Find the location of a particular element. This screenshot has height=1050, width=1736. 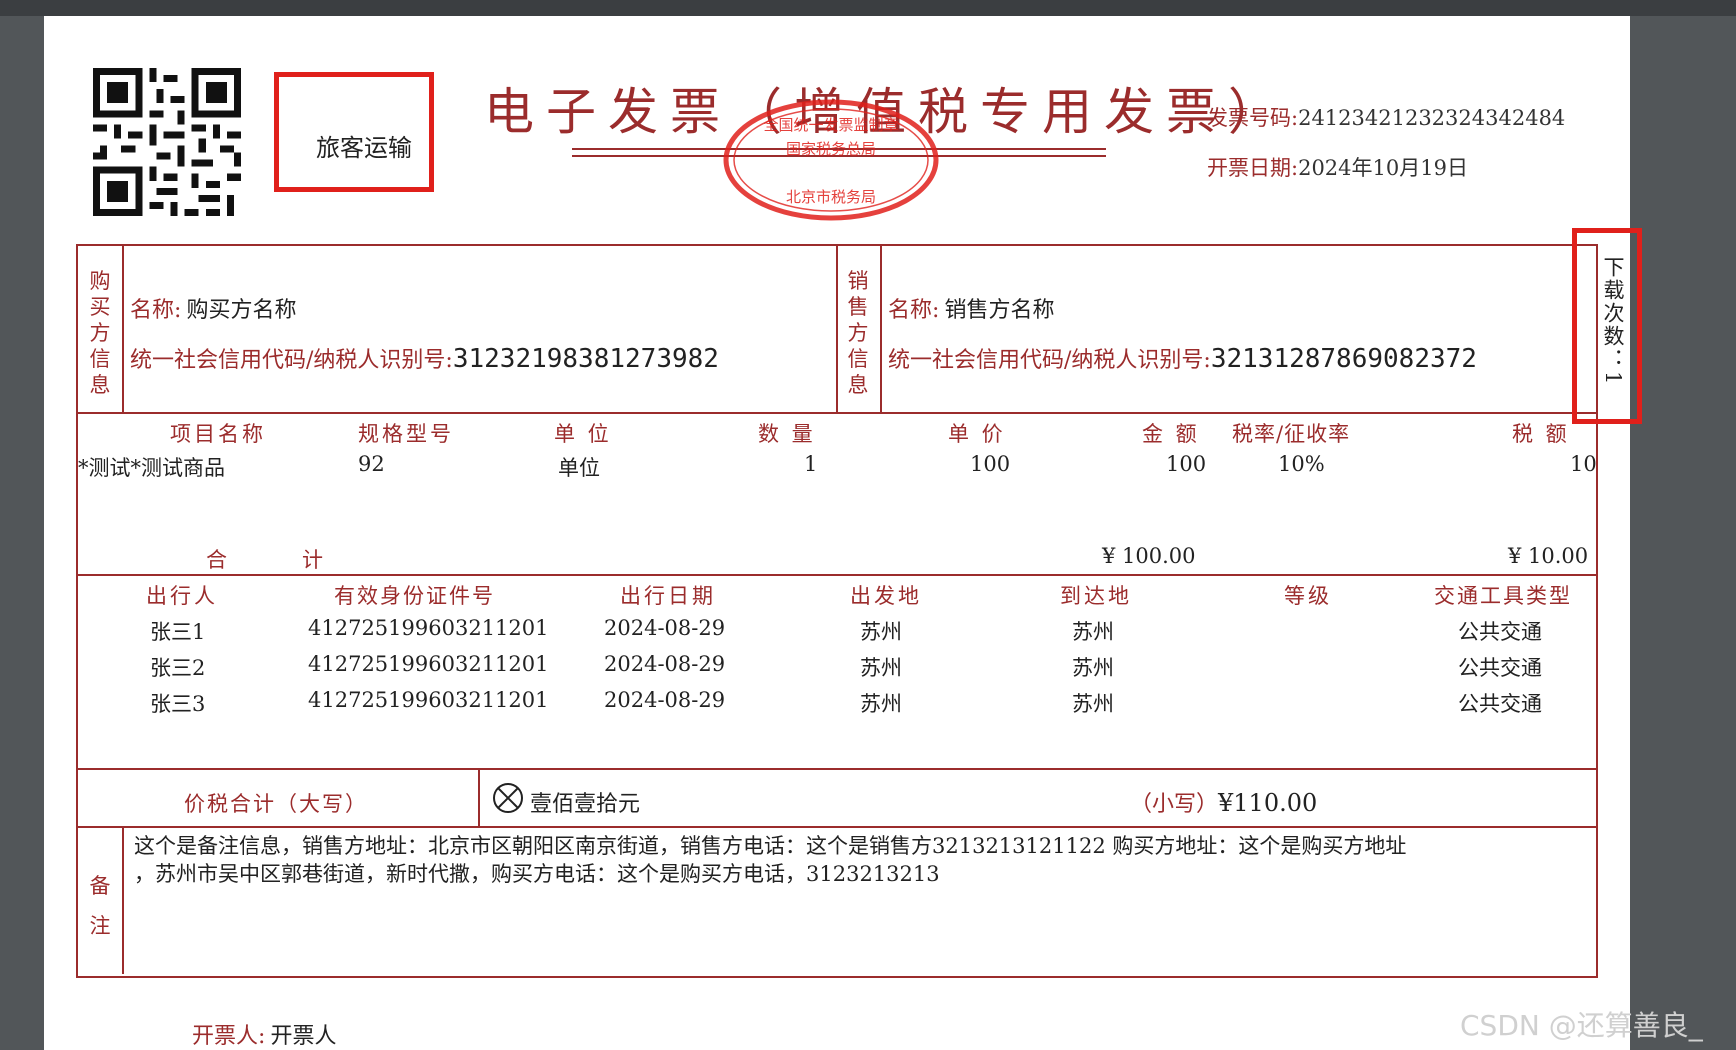

issuer-row: 开票人 is located at coordinates (264, 1034).